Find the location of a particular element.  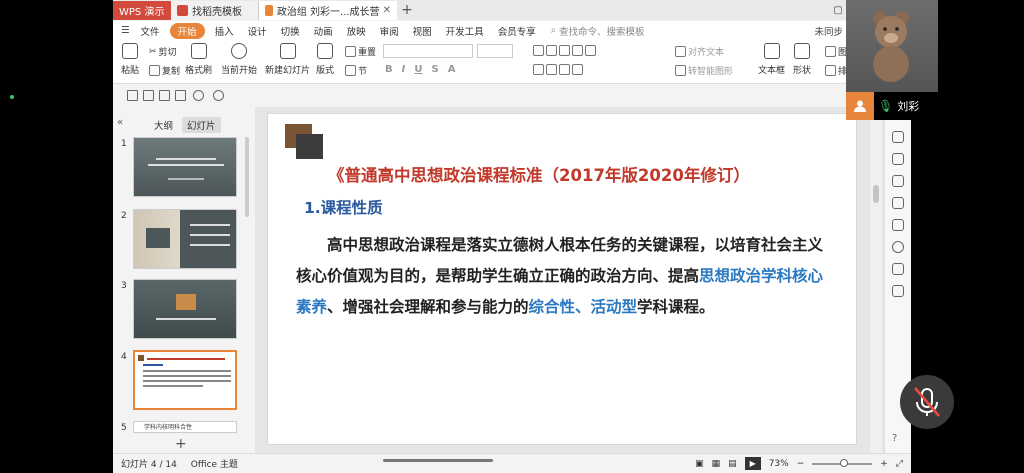

vertical-scrollbar is located at coordinates (876, 280).